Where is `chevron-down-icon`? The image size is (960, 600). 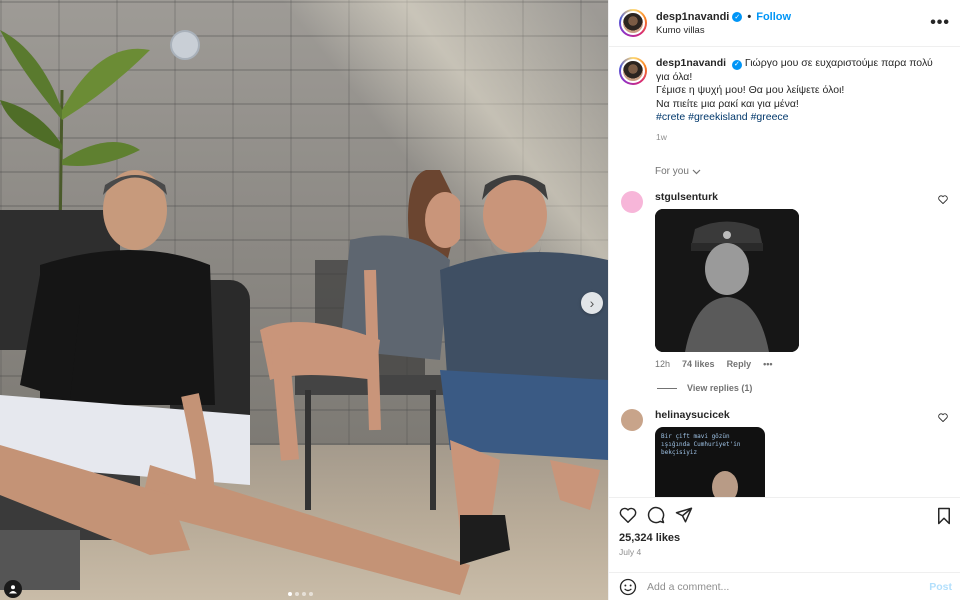 chevron-down-icon is located at coordinates (696, 171).